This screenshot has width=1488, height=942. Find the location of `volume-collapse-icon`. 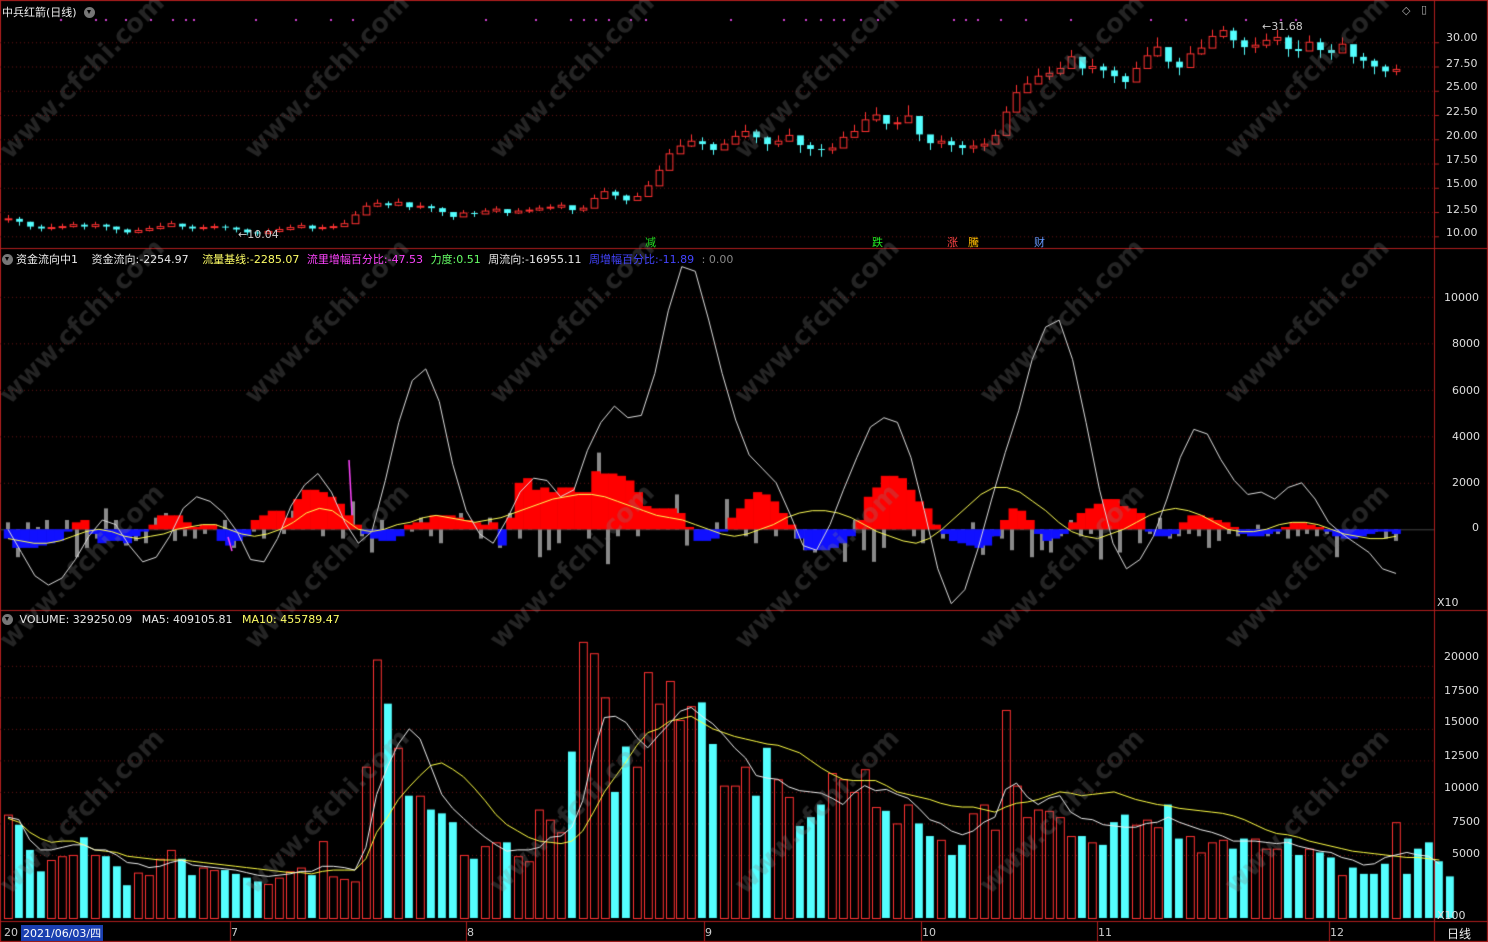

volume-collapse-icon is located at coordinates (7, 619).